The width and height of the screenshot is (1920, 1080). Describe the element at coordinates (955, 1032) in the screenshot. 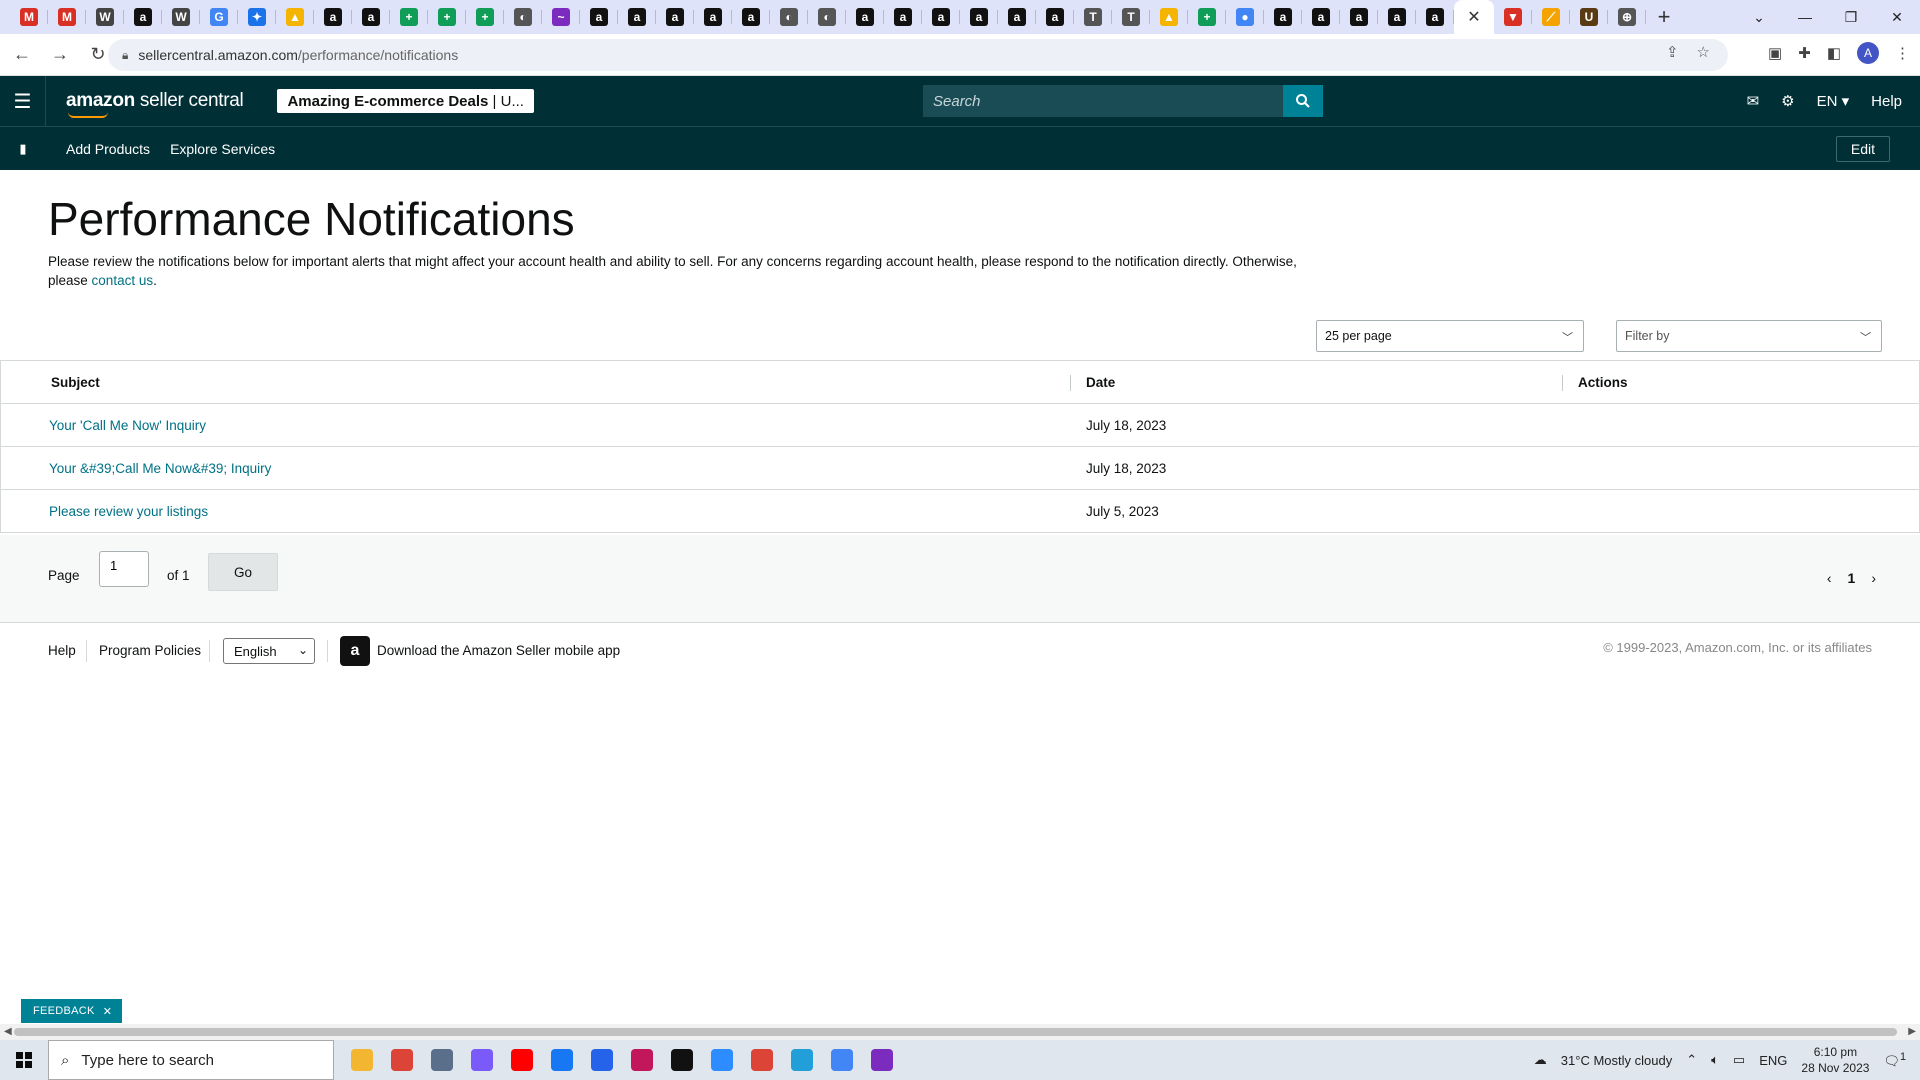

I see `scrollbar-thumb` at that location.